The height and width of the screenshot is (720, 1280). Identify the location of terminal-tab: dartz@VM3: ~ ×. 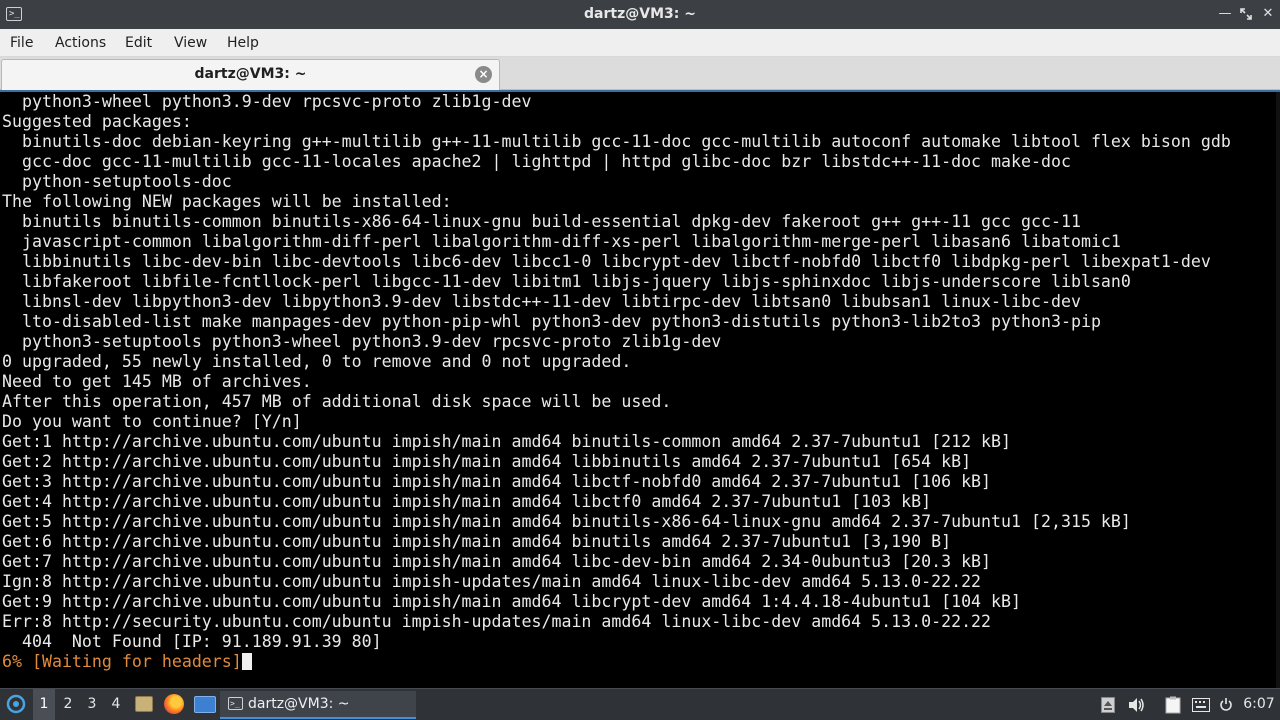
(250, 74).